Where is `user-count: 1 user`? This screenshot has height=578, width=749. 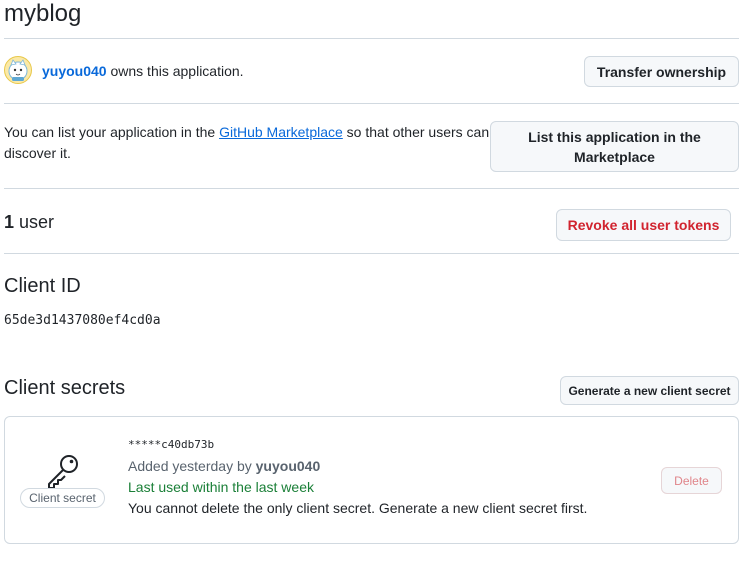 user-count: 1 user is located at coordinates (29, 222).